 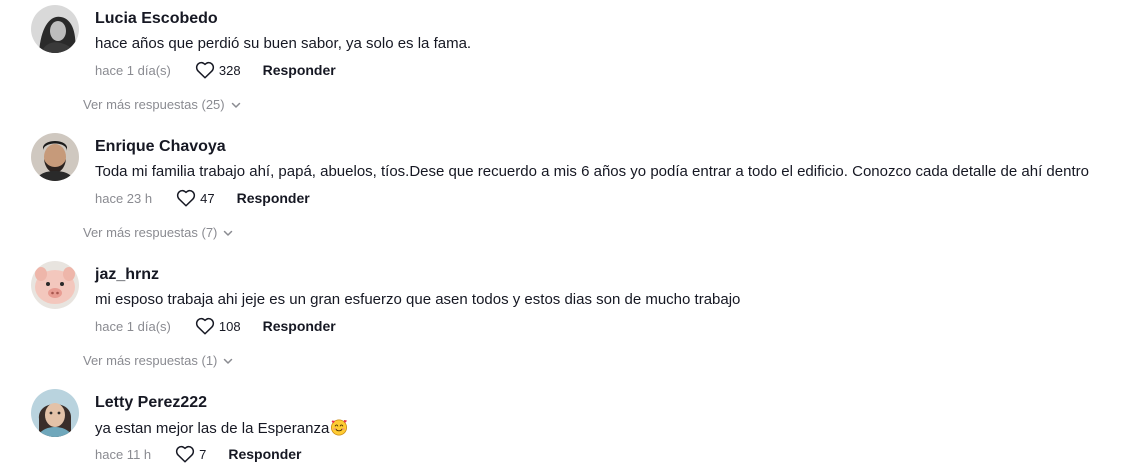 I want to click on comment-username: Letty Perez222, so click(x=151, y=403).